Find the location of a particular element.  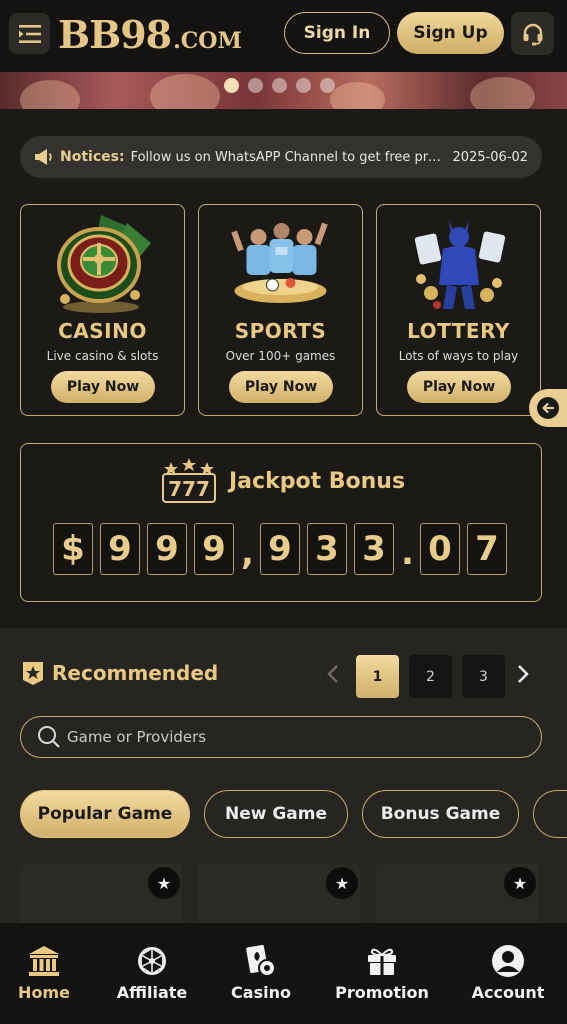

menu-button is located at coordinates (29, 33).